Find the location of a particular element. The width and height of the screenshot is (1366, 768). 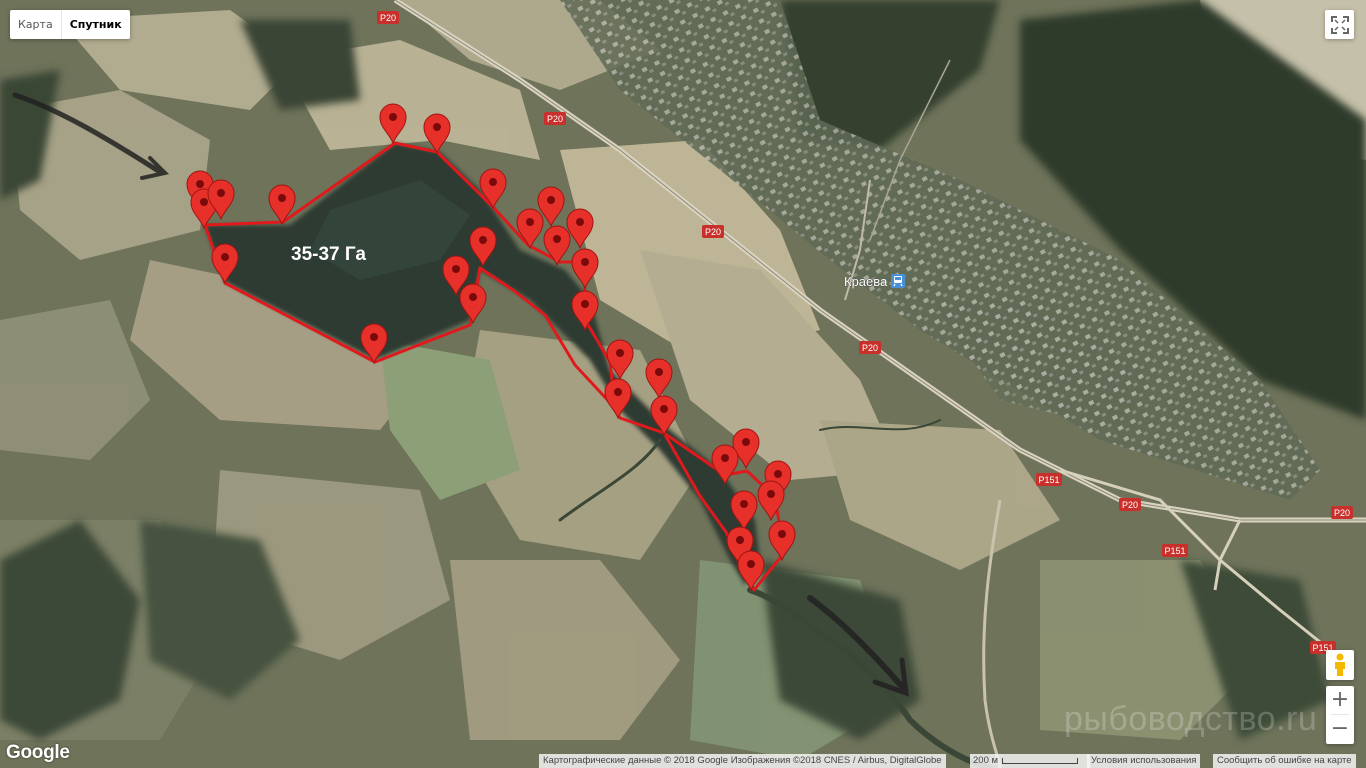

watermark: рыбоводство.ru is located at coordinates (1191, 719).